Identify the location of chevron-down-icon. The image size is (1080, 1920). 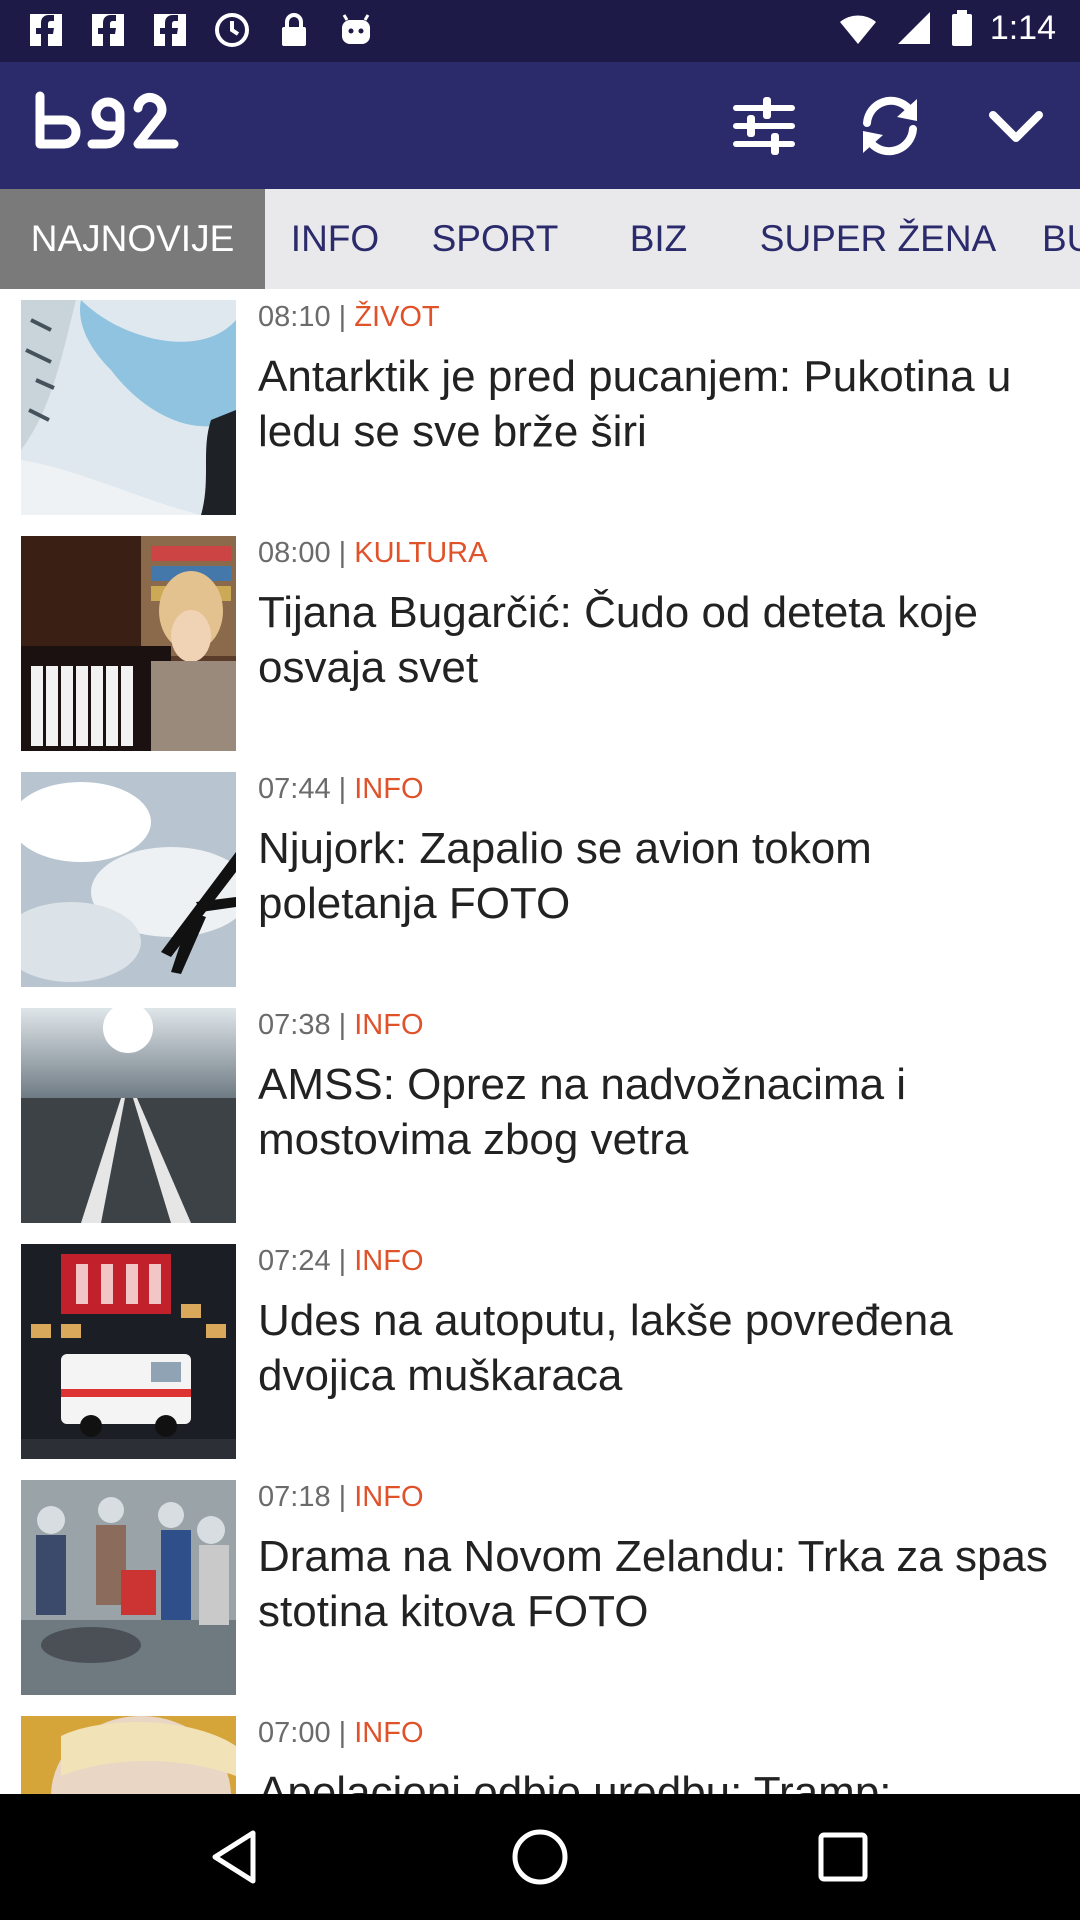
(1016, 126).